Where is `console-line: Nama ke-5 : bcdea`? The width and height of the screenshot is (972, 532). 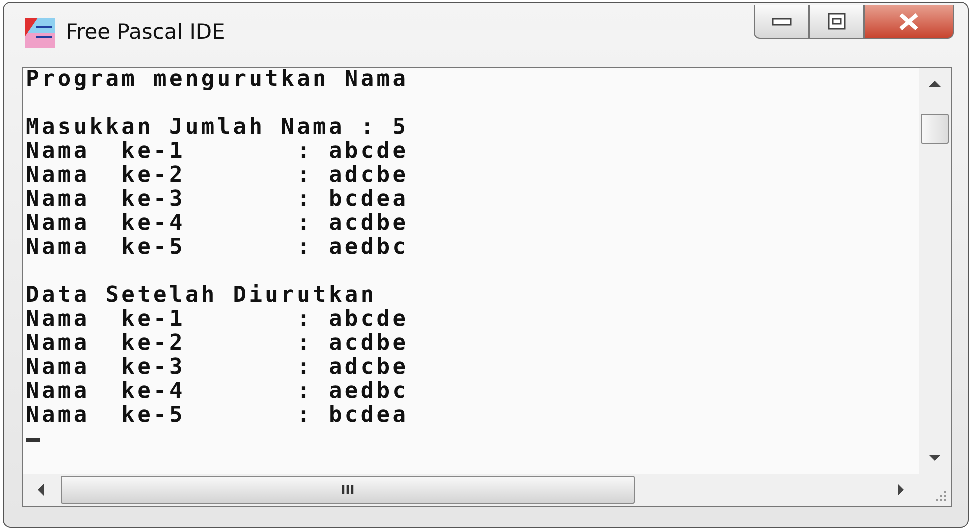
console-line: Nama ke-5 : bcdea is located at coordinates (217, 416).